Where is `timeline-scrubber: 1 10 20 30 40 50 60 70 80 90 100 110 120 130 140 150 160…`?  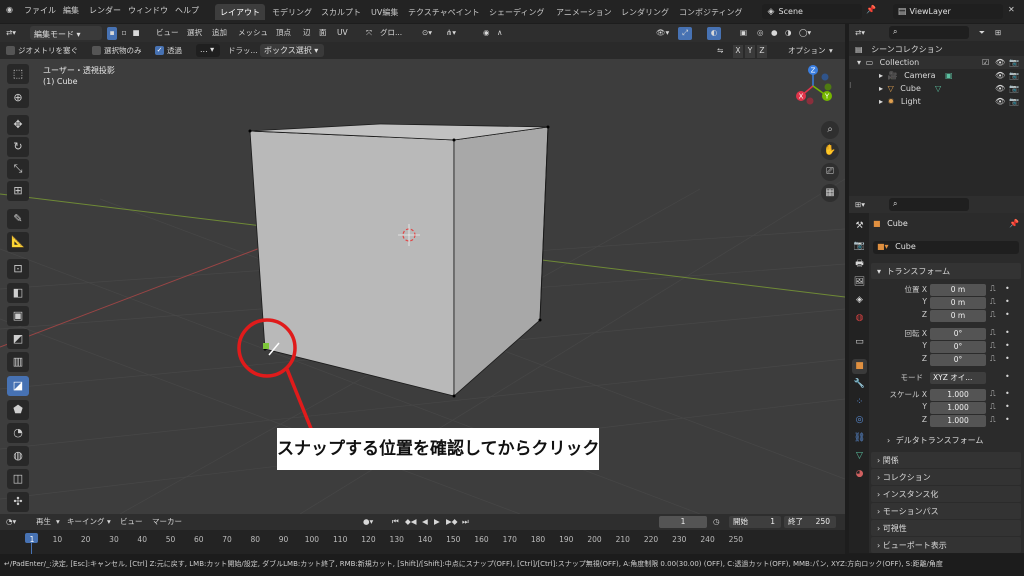
timeline-scrubber: 1 10 20 30 40 50 60 70 80 90 100 110 120 130 140 150 160… is located at coordinates (422, 542).